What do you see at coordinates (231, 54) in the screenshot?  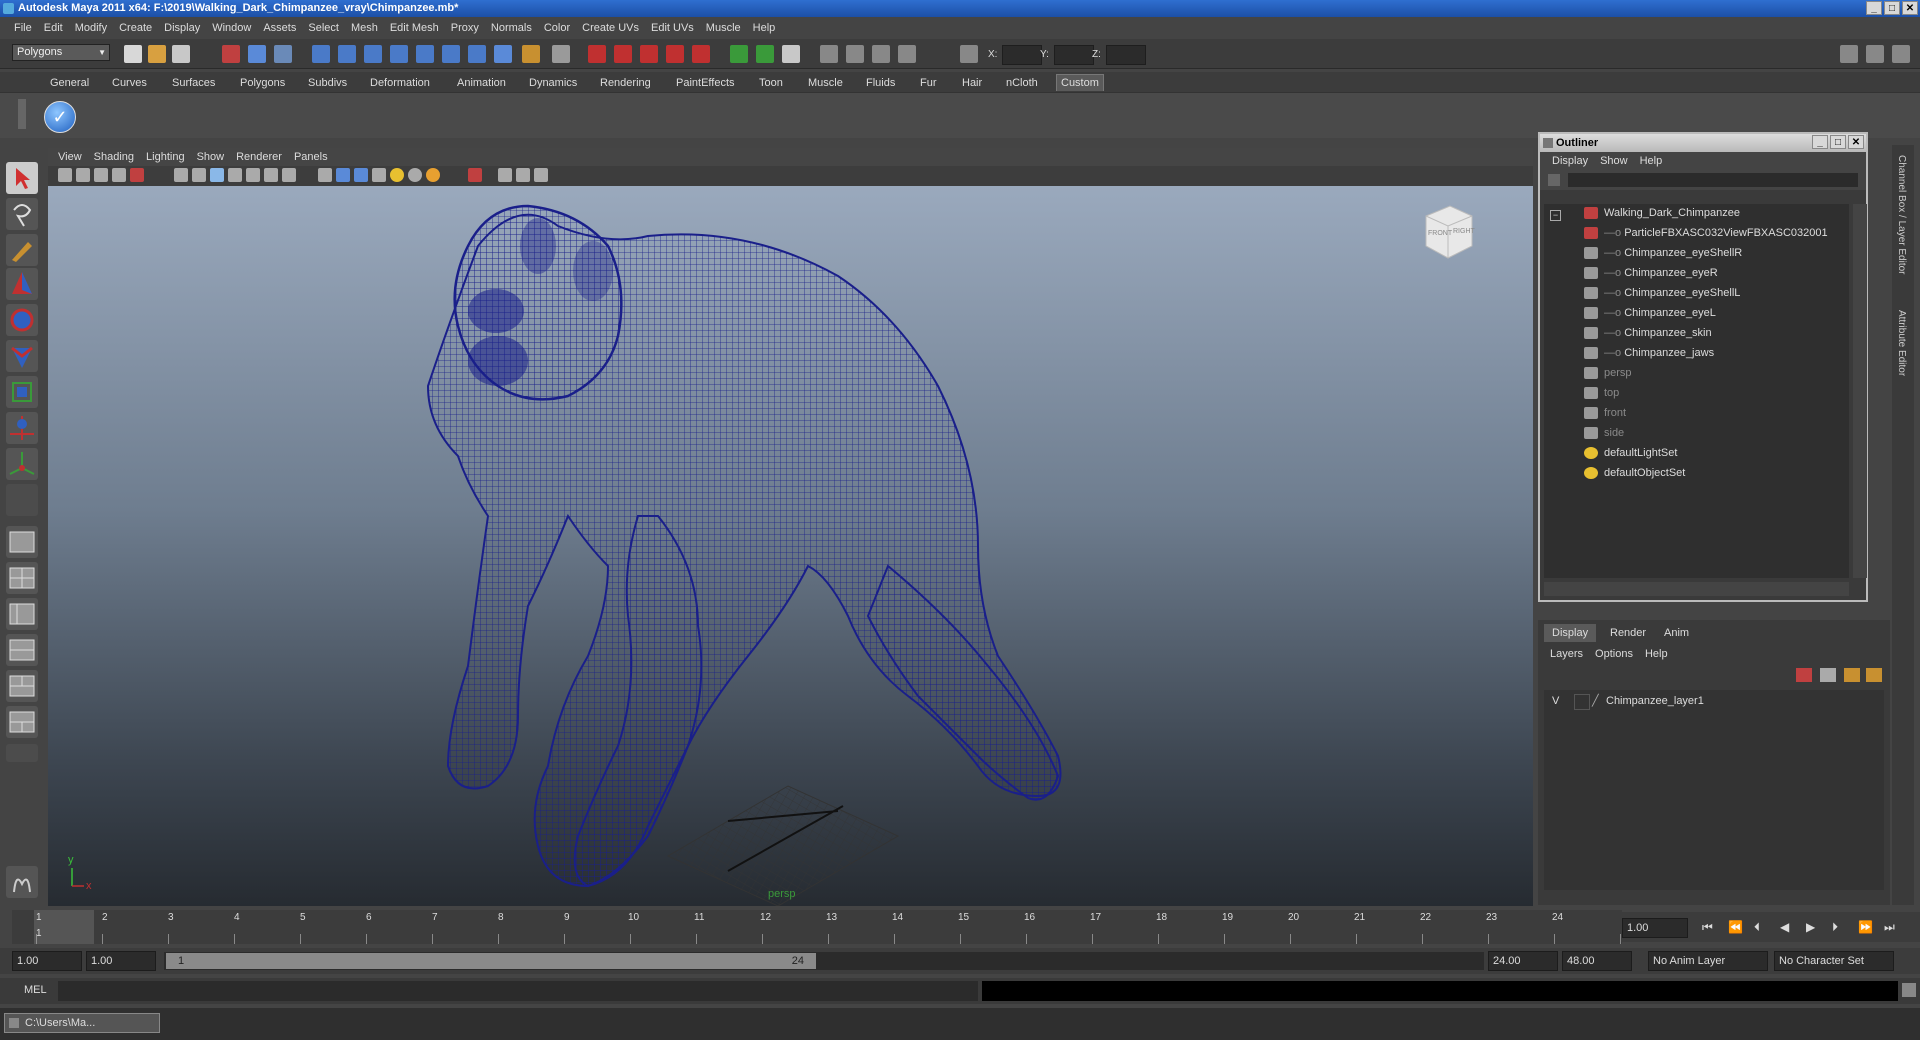 I see `select-hierarchy-icon` at bounding box center [231, 54].